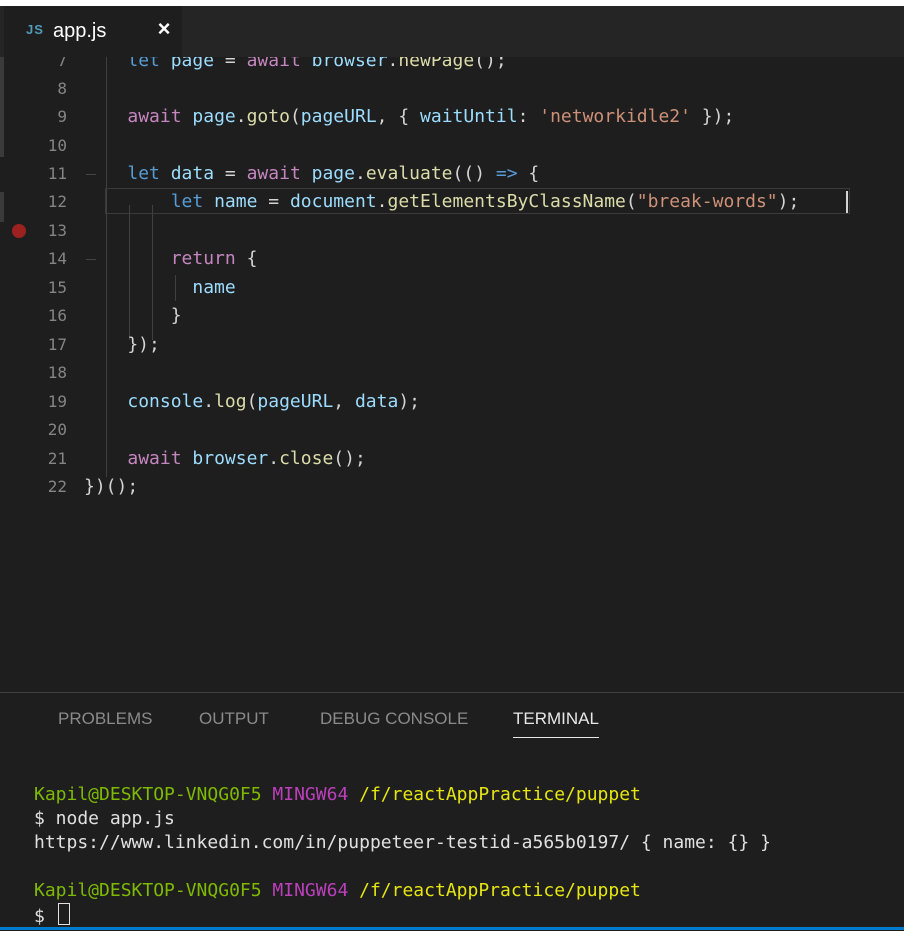 The width and height of the screenshot is (904, 931). Describe the element at coordinates (452, 459) in the screenshot. I see `code-line: 21 await browser.close();` at that location.